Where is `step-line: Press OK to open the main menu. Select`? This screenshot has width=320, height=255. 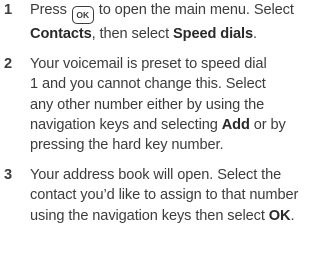
step-line: Press OK to open the main menu. Select is located at coordinates (168, 12).